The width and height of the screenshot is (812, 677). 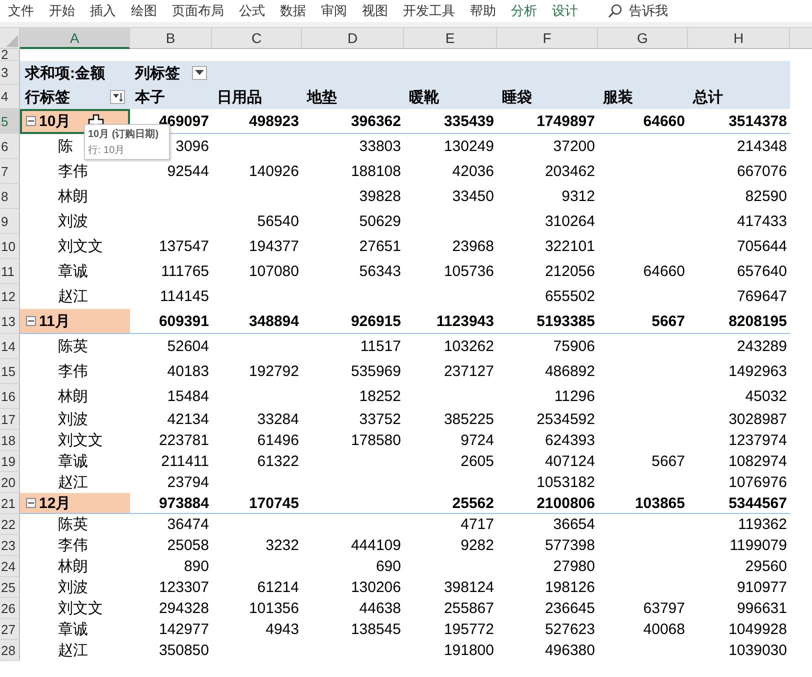 I want to click on table-cell: 56540, so click(x=278, y=221).